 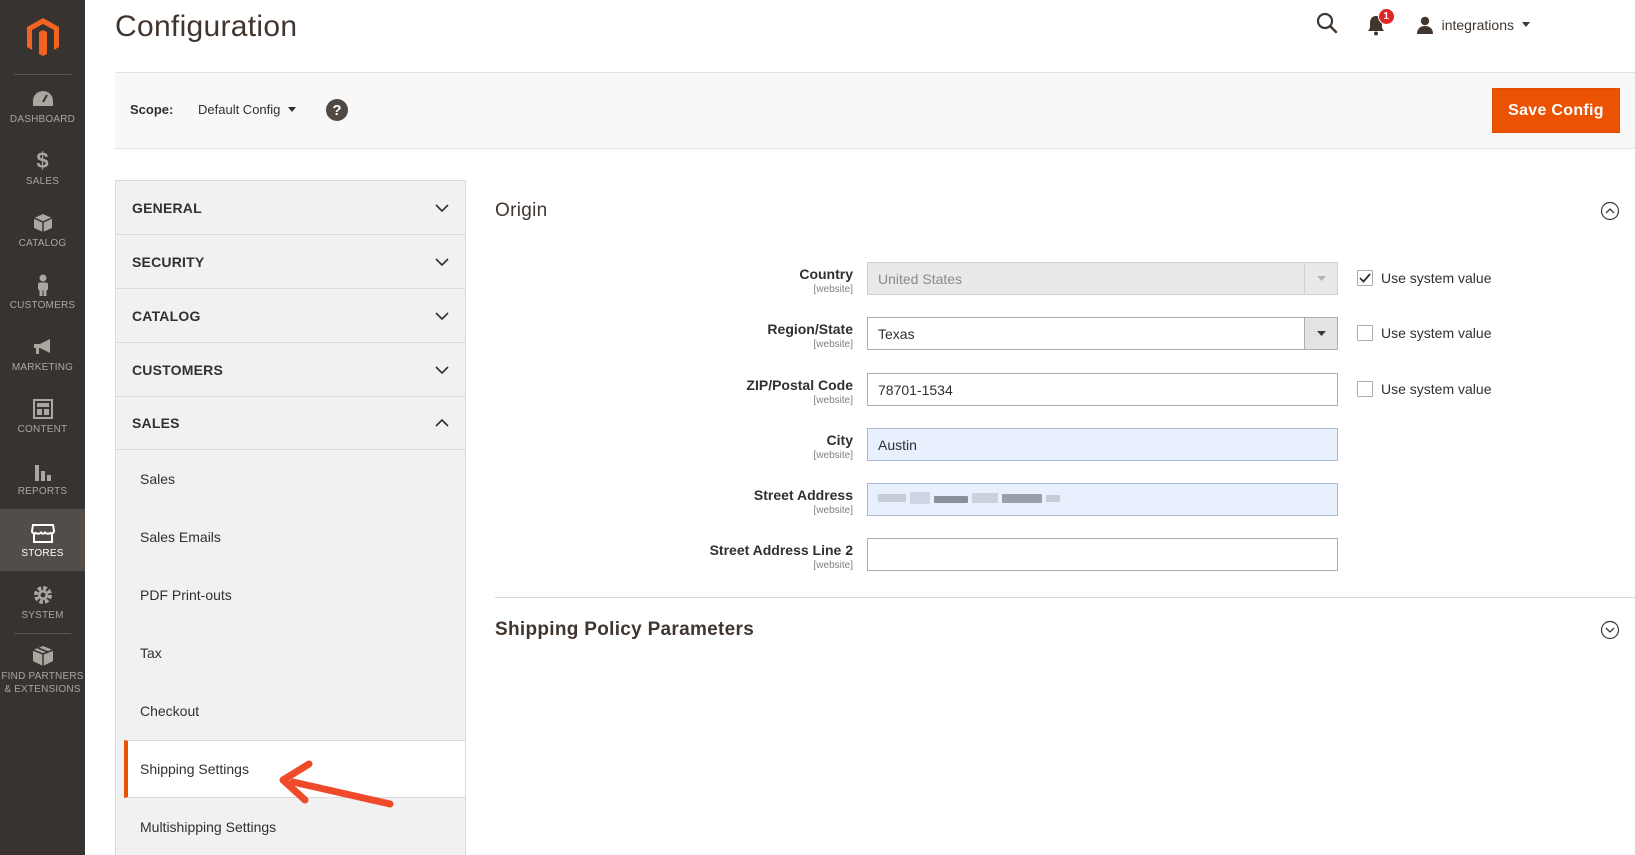 What do you see at coordinates (290, 595) in the screenshot?
I see `tab-item-pdf-printouts: PDF Print-outs` at bounding box center [290, 595].